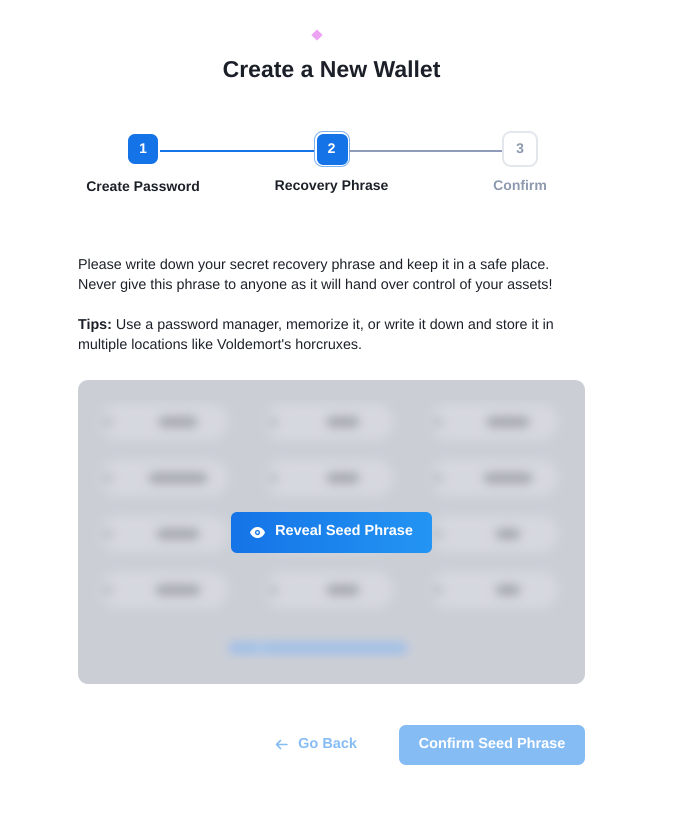  Describe the element at coordinates (520, 185) in the screenshot. I see `step-label: Confirm` at that location.